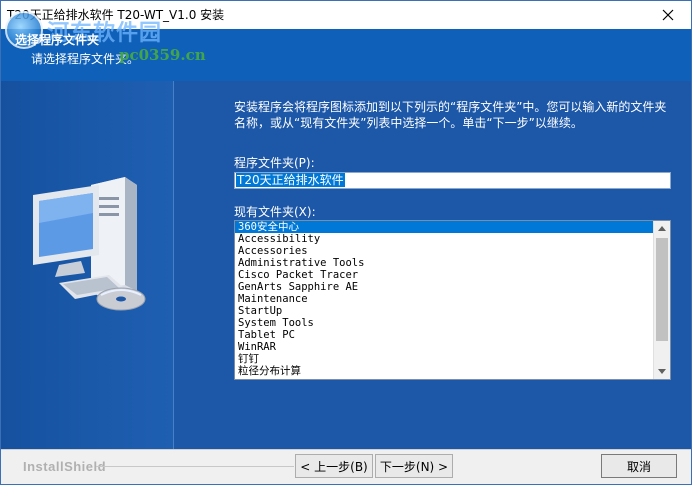  What do you see at coordinates (195, 466) in the screenshot?
I see `footer-divider` at bounding box center [195, 466].